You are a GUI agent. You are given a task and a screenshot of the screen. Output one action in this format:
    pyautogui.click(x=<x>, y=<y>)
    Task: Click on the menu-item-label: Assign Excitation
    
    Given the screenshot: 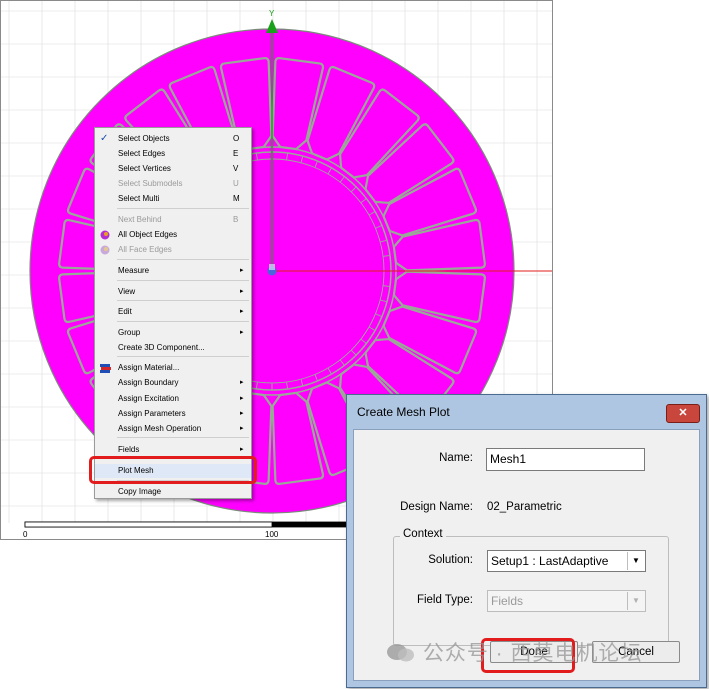 What is the action you would take?
    pyautogui.click(x=148, y=398)
    